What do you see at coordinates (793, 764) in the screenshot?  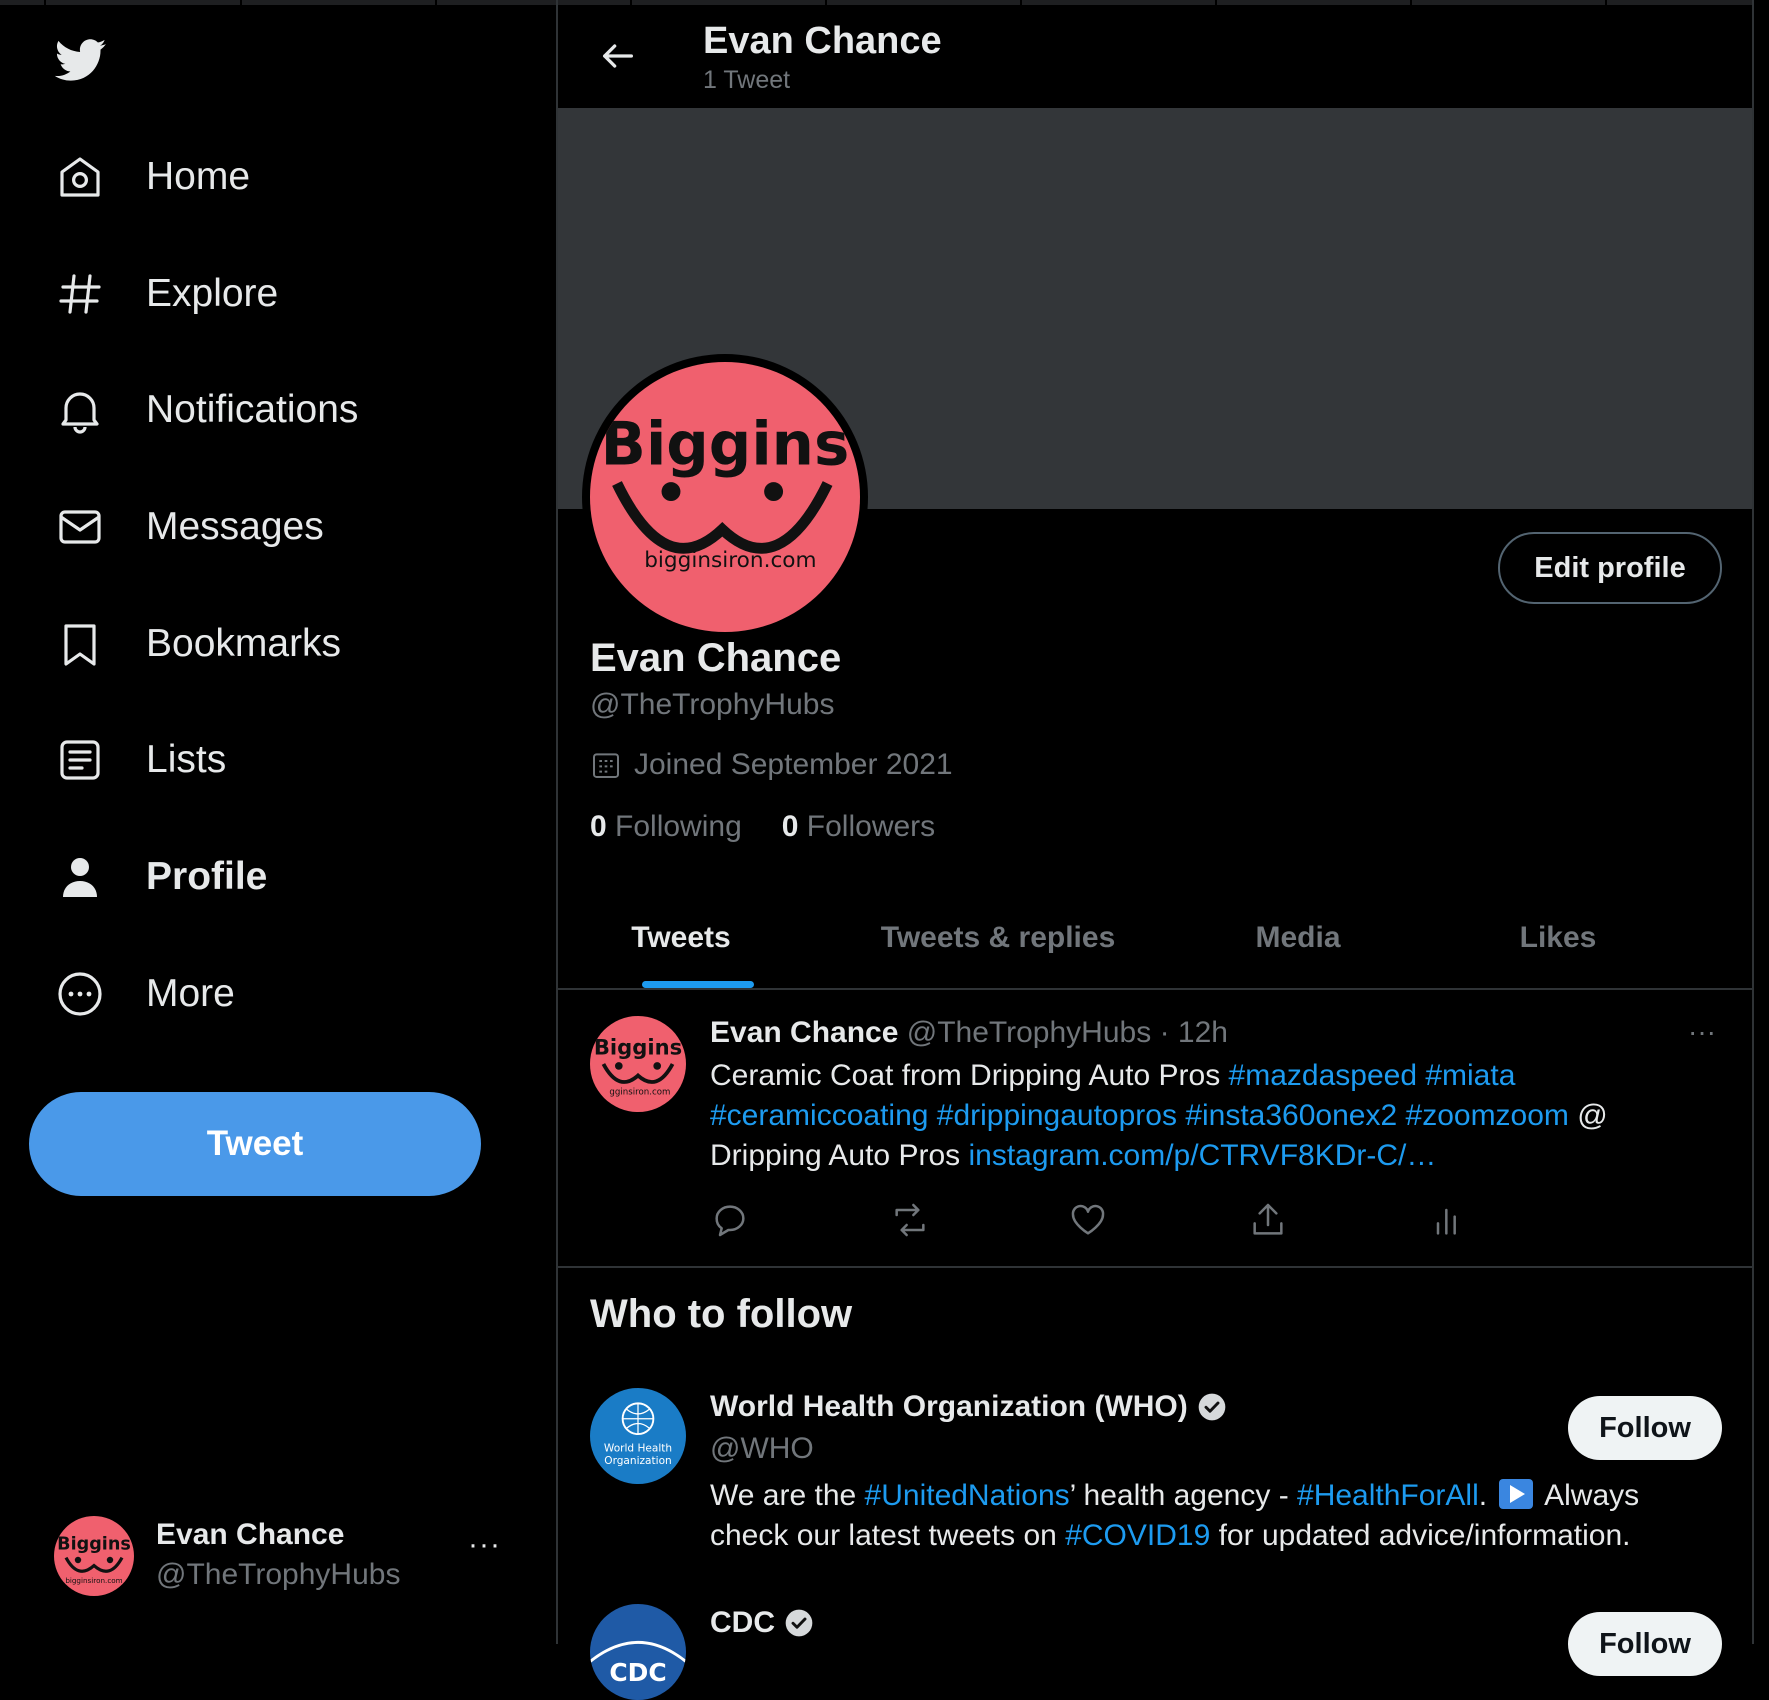 I see `joined-text: Joined September 2021` at bounding box center [793, 764].